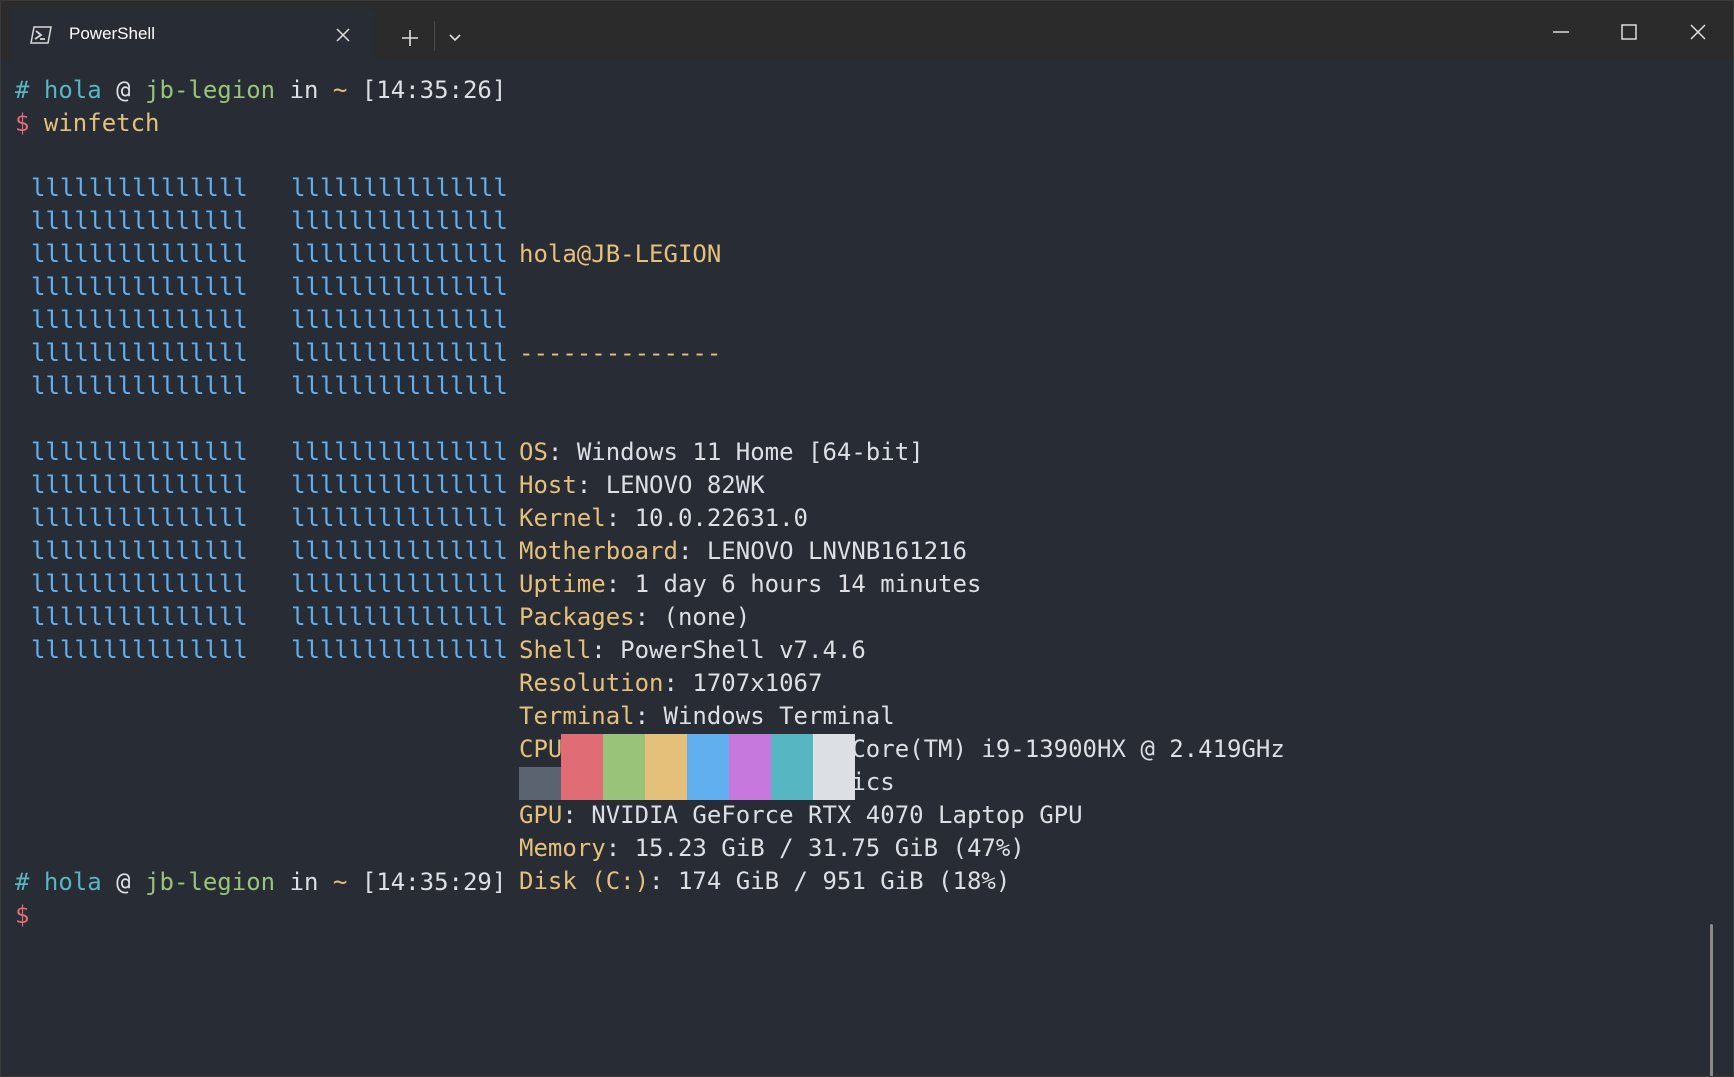 The image size is (1734, 1077). I want to click on info-header: hola@JB-LEGION, so click(620, 254).